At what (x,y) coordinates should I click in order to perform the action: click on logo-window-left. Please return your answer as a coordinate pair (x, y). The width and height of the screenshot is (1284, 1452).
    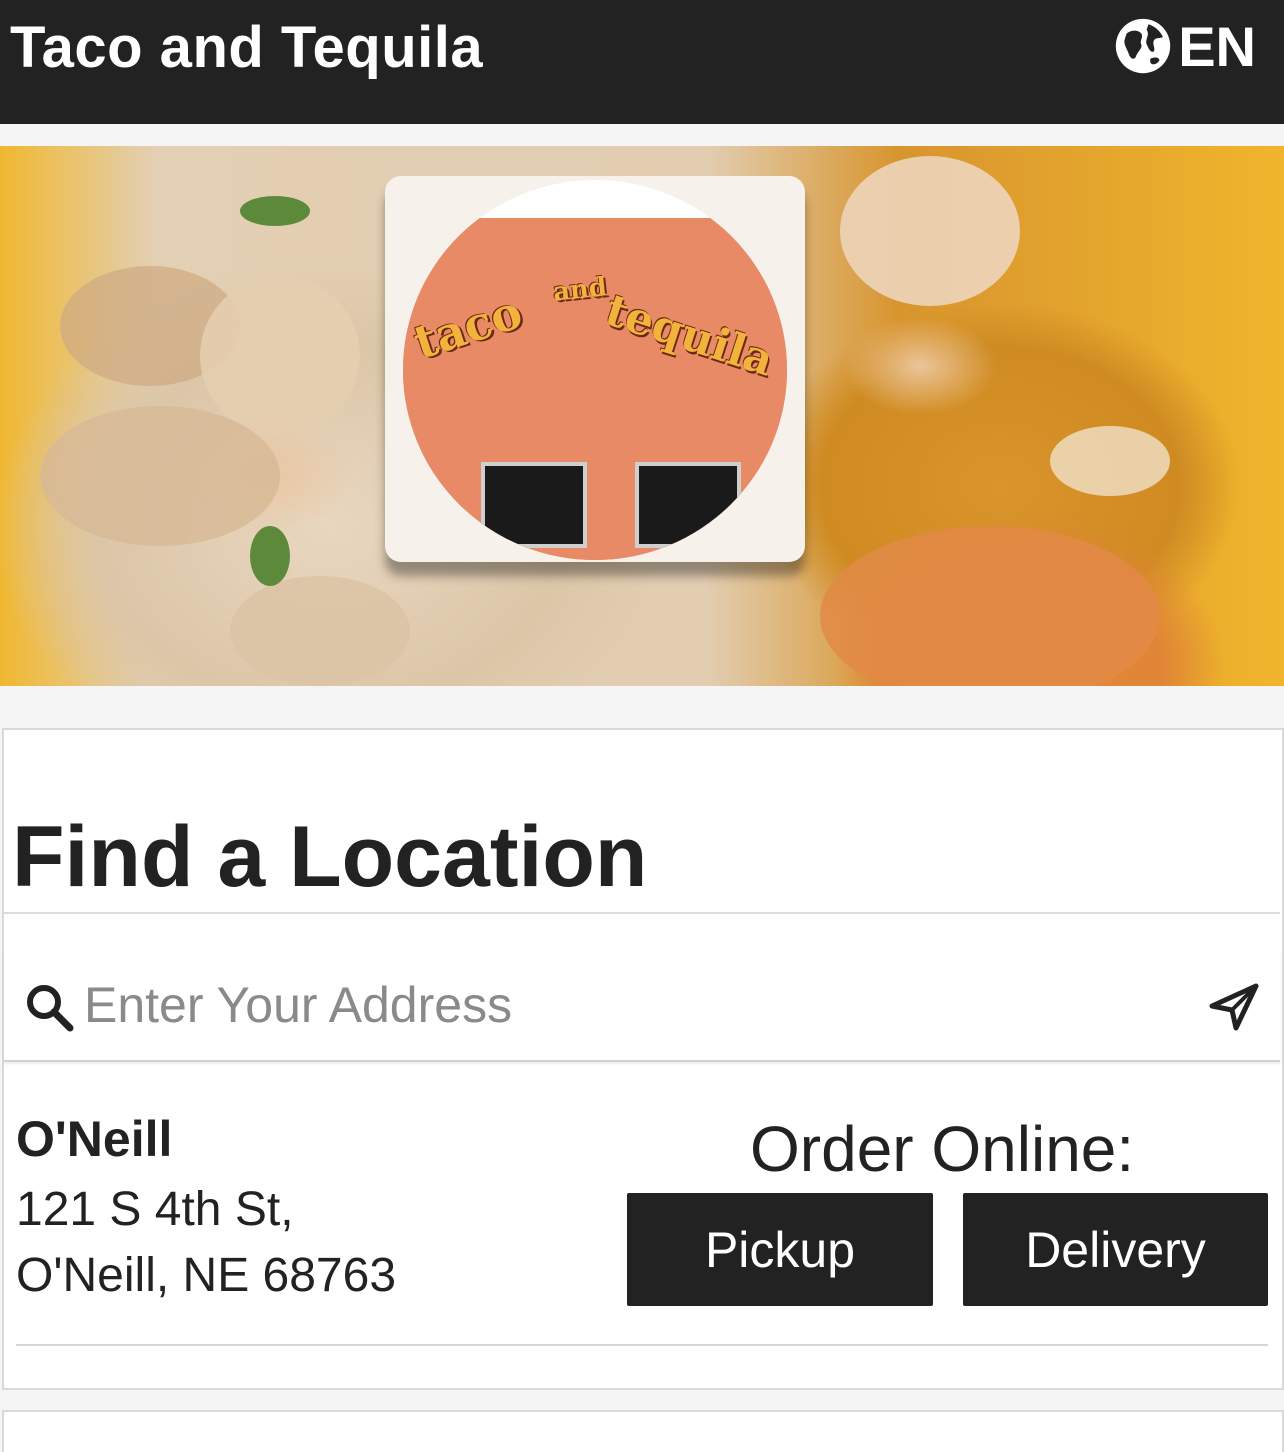
    Looking at the image, I should click on (534, 505).